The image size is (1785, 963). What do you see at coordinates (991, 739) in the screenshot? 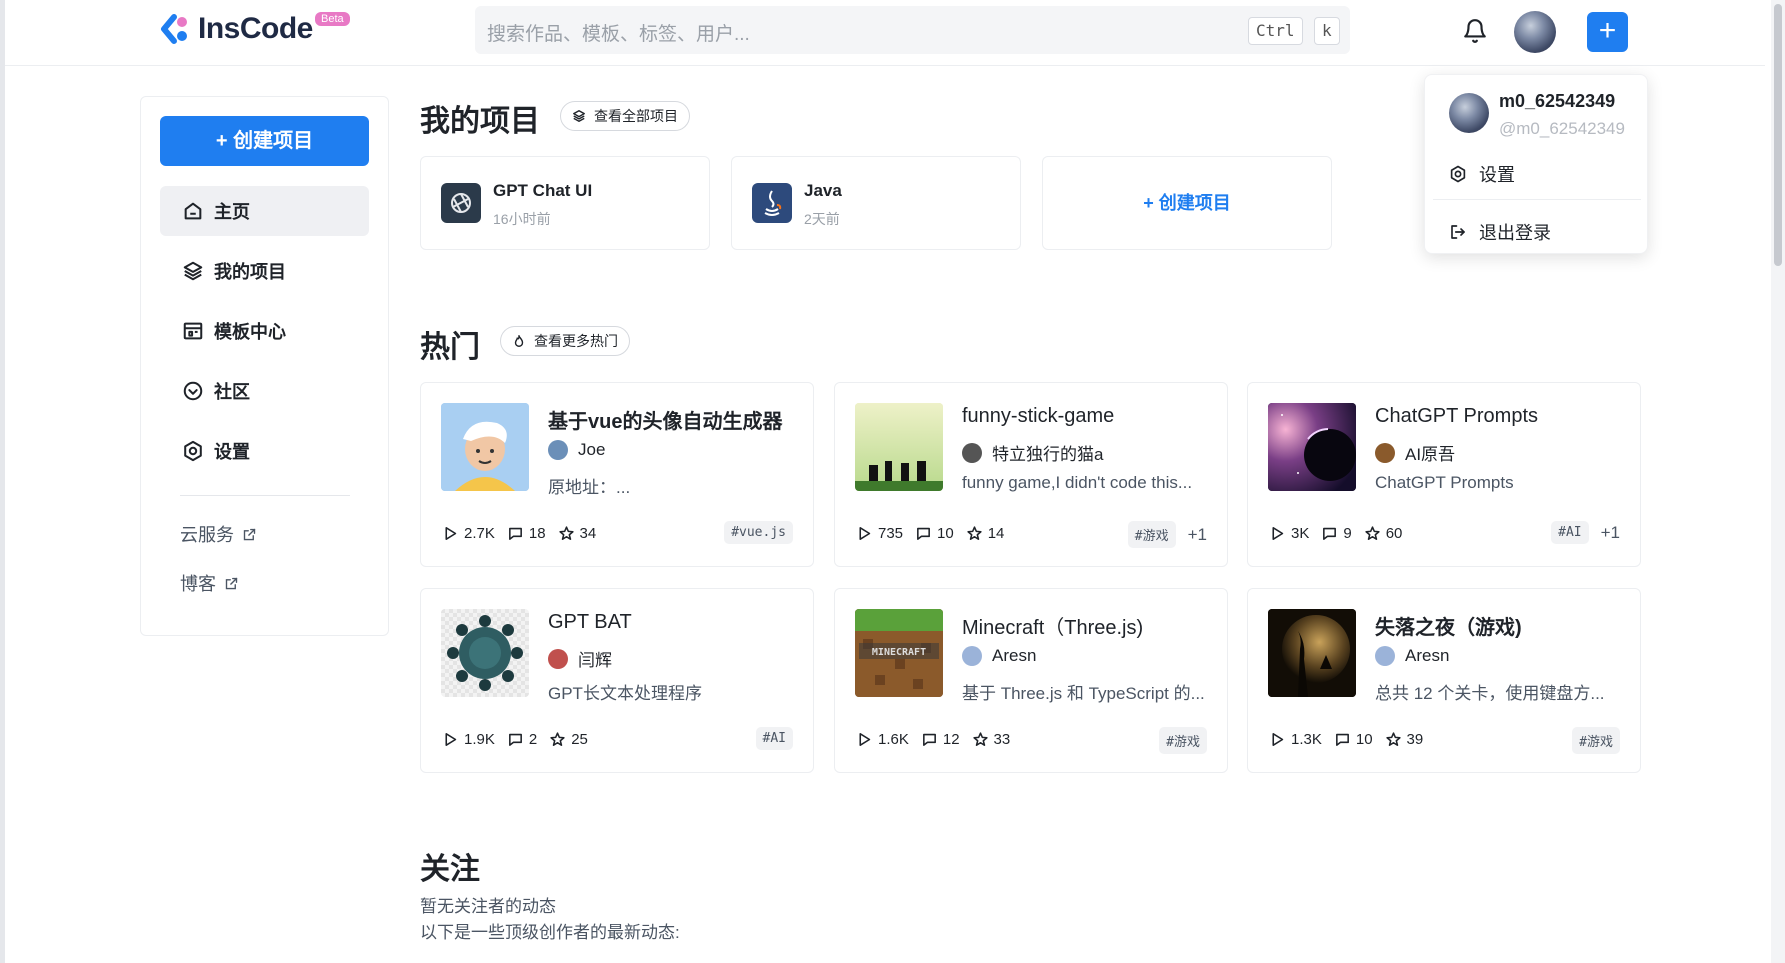
I see `stars-stat: 33` at bounding box center [991, 739].